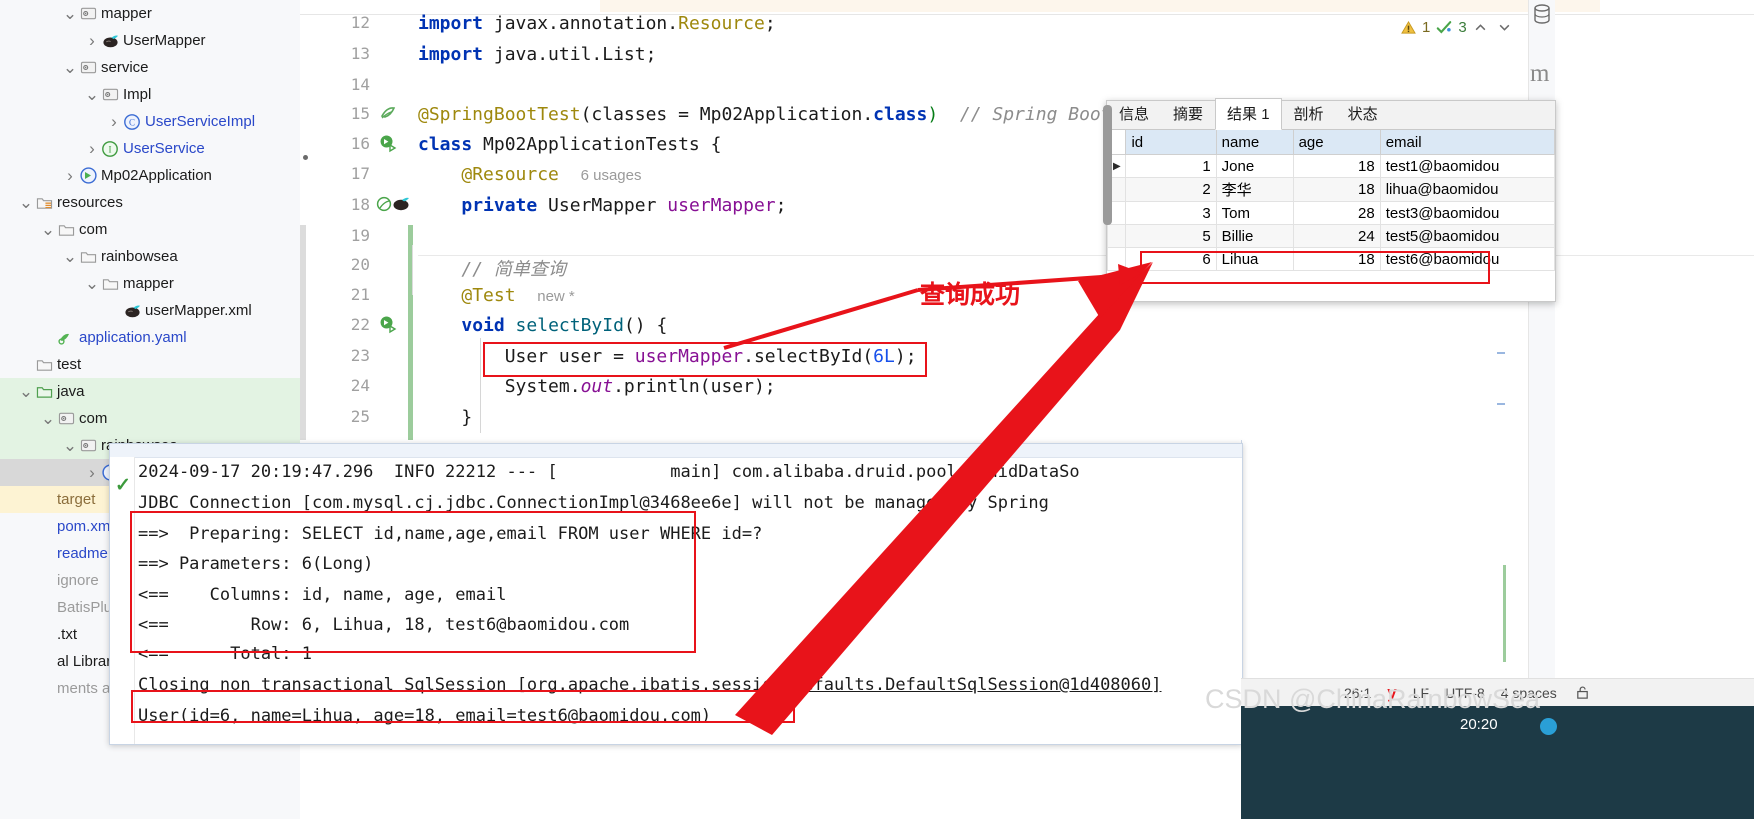 This screenshot has height=819, width=1754. I want to click on cell-age: 28, so click(1336, 213).